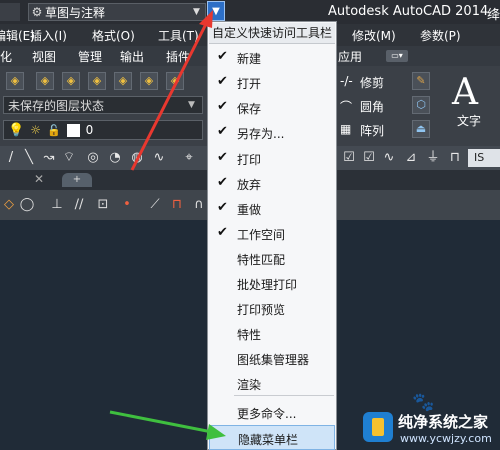  I want to click on watermark-url: www.ycwjzy.com, so click(446, 438).